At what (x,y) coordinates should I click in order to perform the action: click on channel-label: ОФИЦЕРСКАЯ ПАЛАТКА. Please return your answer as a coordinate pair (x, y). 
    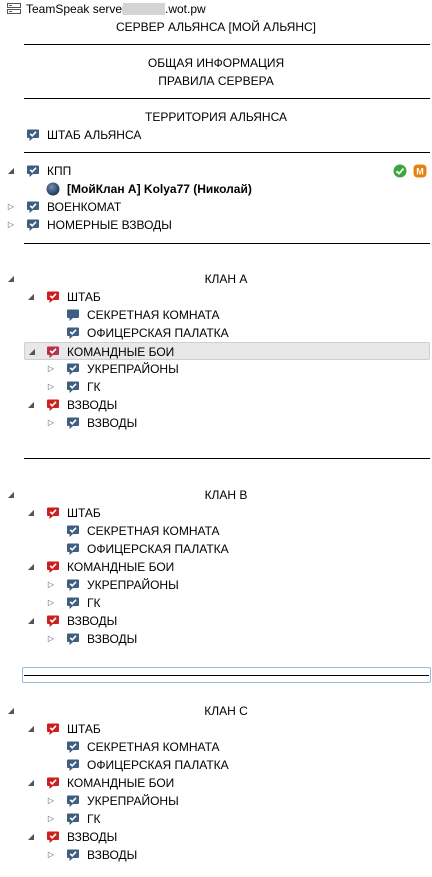
    Looking at the image, I should click on (158, 333).